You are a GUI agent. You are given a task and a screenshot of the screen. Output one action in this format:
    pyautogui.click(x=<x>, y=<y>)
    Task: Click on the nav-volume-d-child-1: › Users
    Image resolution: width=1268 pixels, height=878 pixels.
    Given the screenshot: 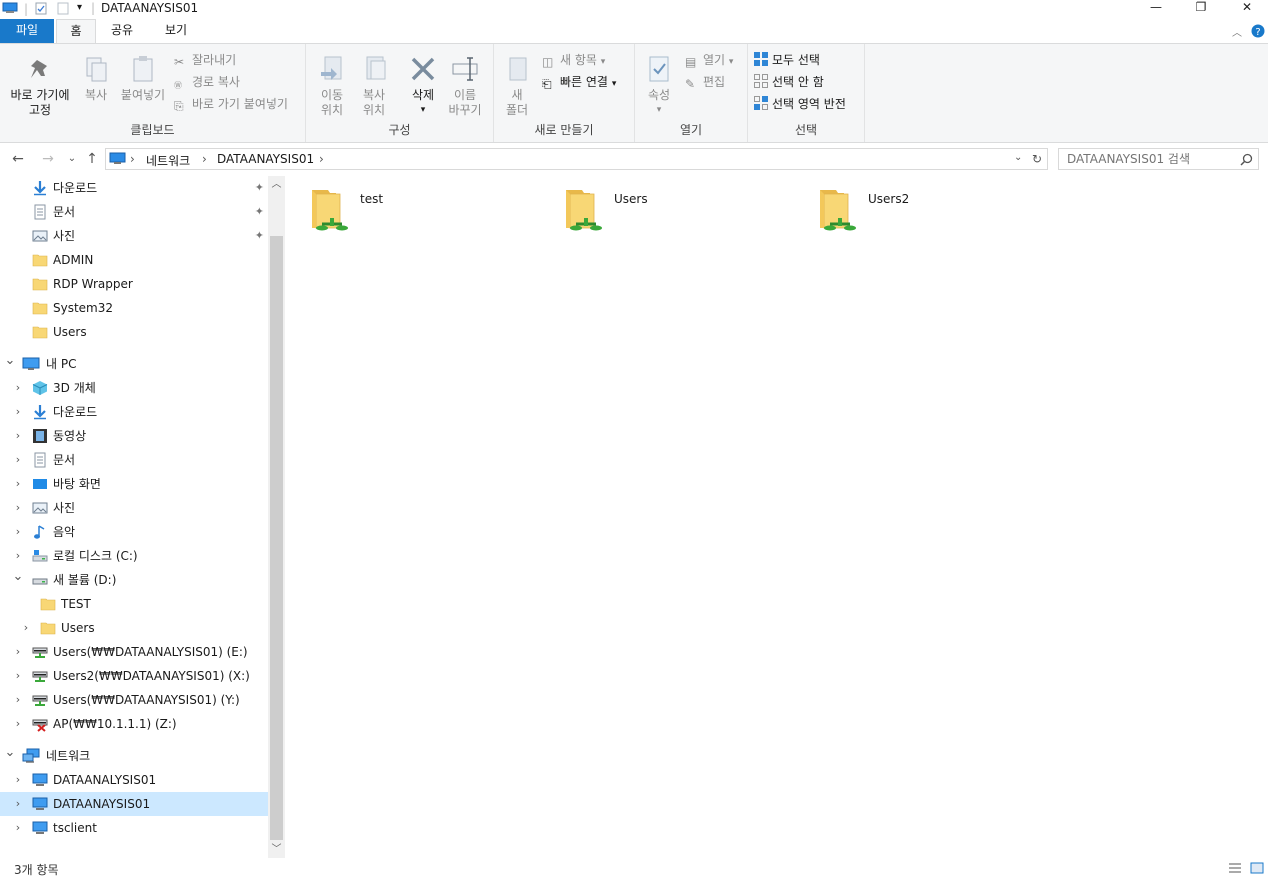 What is the action you would take?
    pyautogui.click(x=134, y=628)
    